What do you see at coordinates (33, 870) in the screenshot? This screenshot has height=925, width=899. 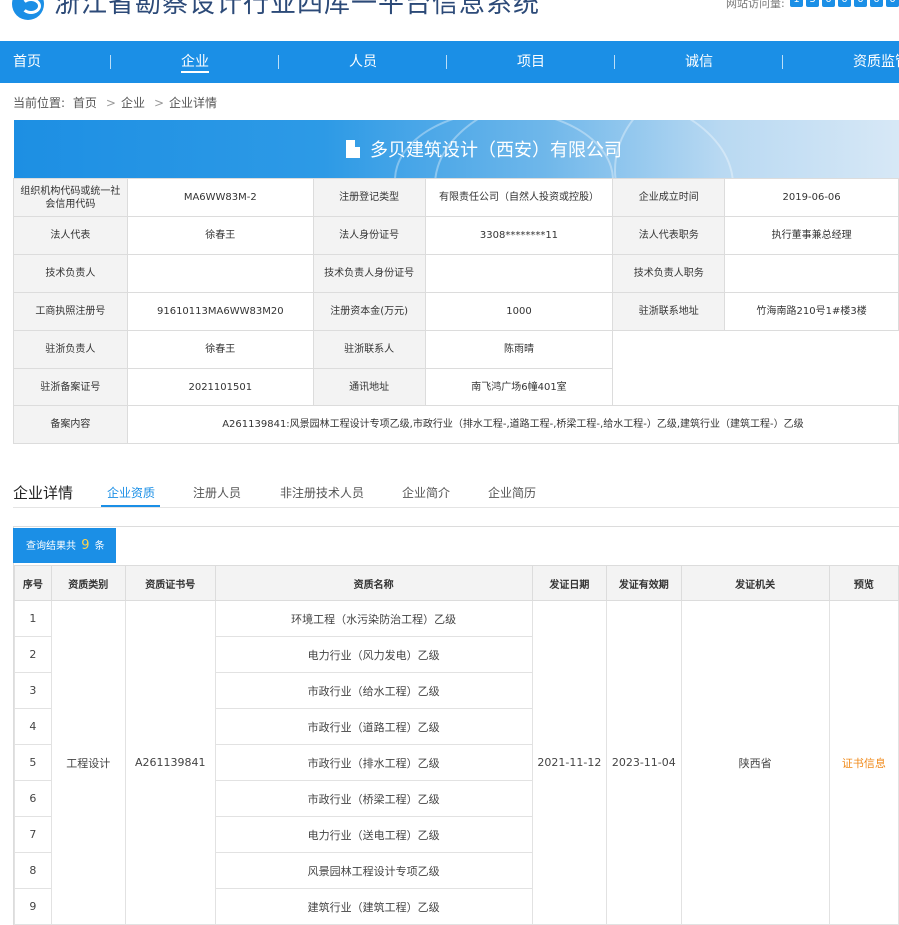 I see `row-number: 8` at bounding box center [33, 870].